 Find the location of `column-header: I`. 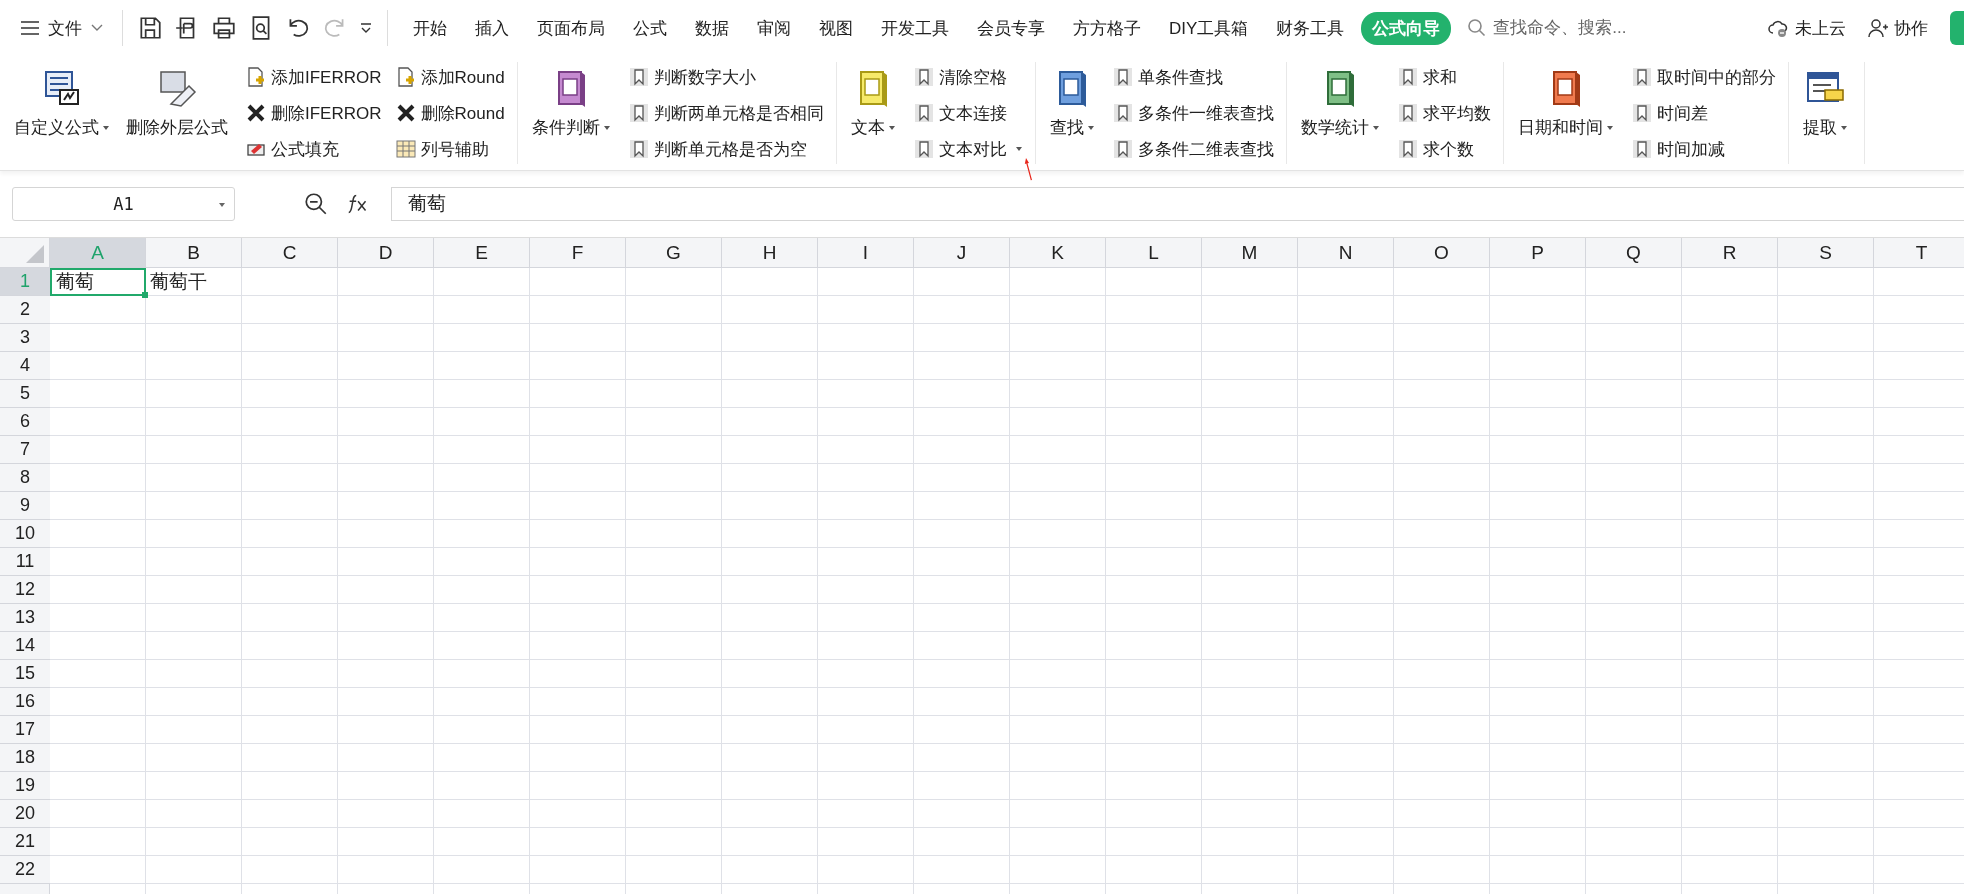

column-header: I is located at coordinates (866, 253).